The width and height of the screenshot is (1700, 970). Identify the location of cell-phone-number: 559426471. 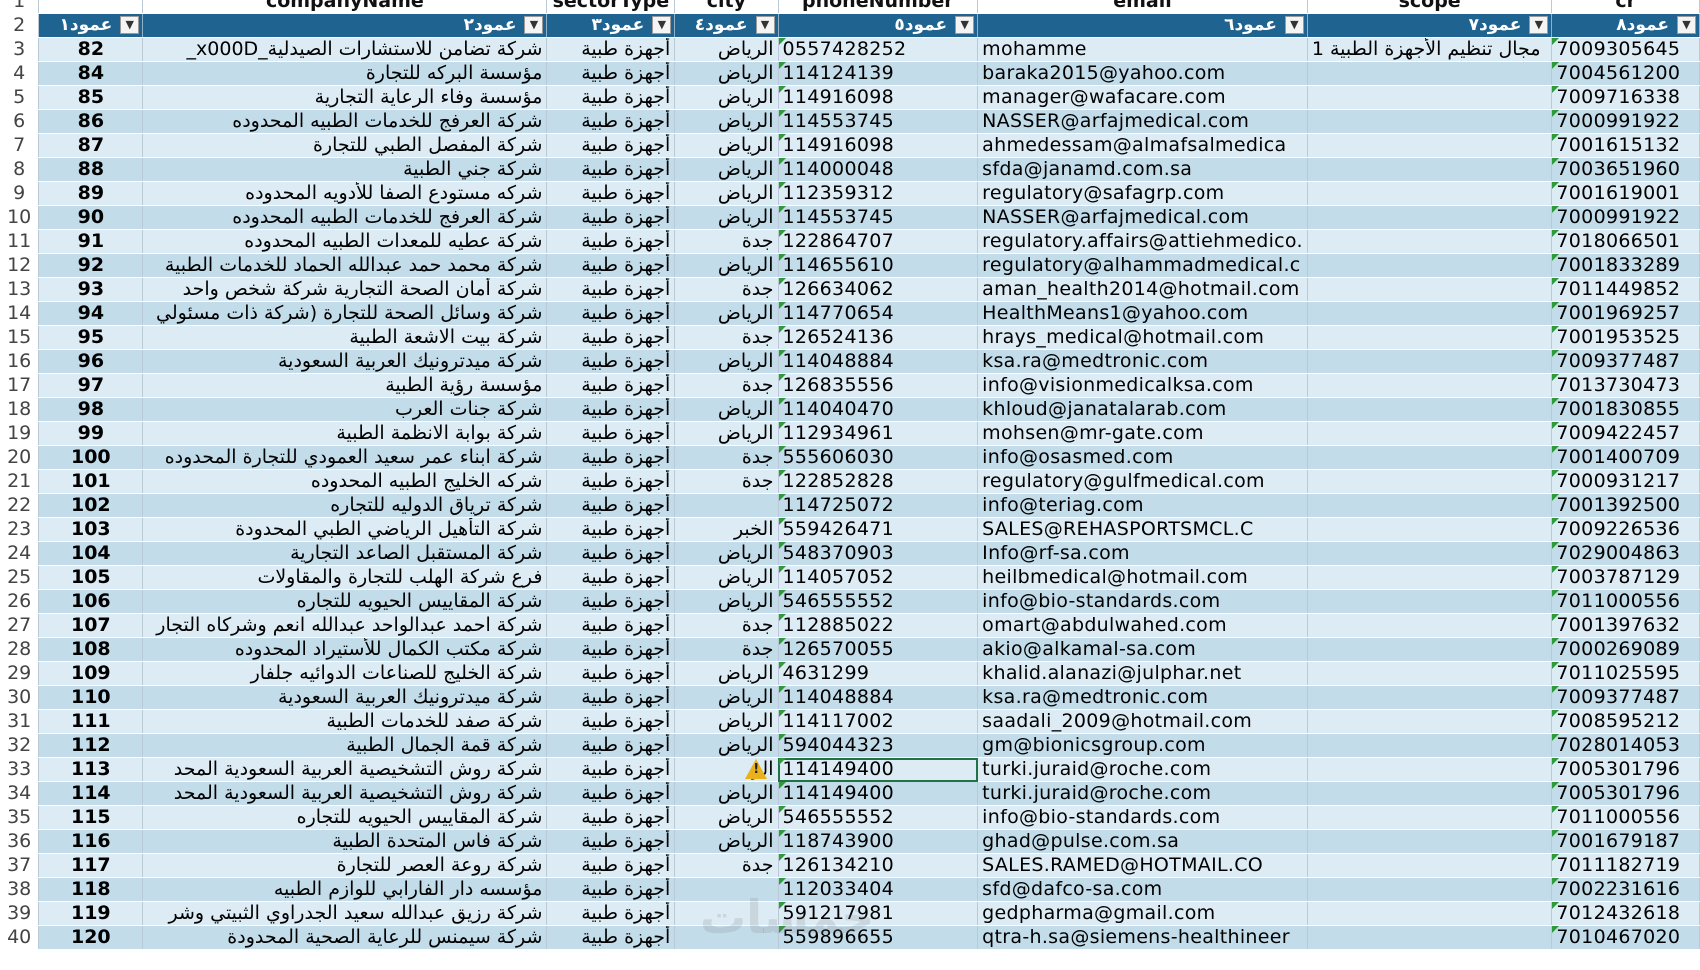
(878, 529).